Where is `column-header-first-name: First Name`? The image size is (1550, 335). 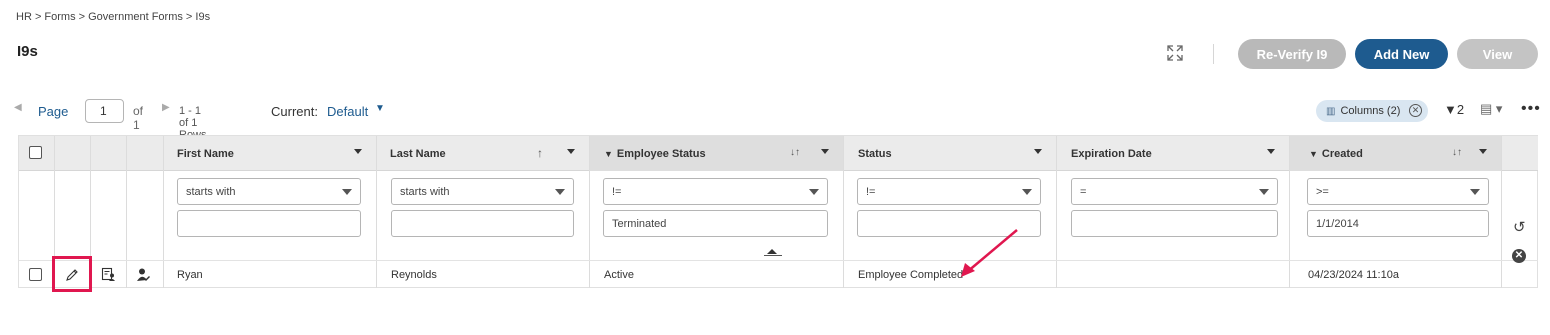 column-header-first-name: First Name is located at coordinates (270, 153).